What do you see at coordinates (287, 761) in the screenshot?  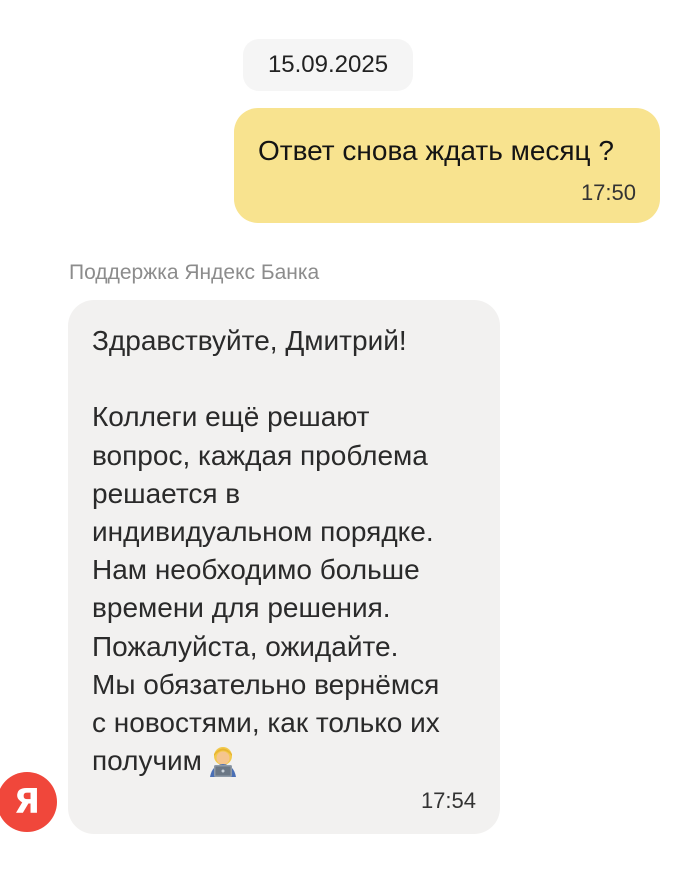 I see `message-line-last: получим` at bounding box center [287, 761].